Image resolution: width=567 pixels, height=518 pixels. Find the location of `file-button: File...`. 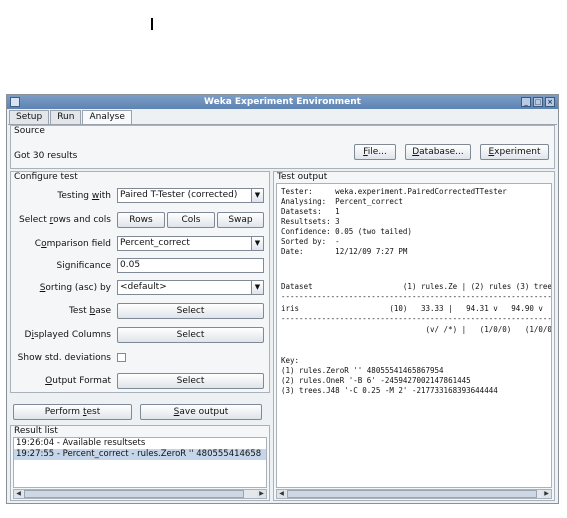

file-button: File... is located at coordinates (375, 152).